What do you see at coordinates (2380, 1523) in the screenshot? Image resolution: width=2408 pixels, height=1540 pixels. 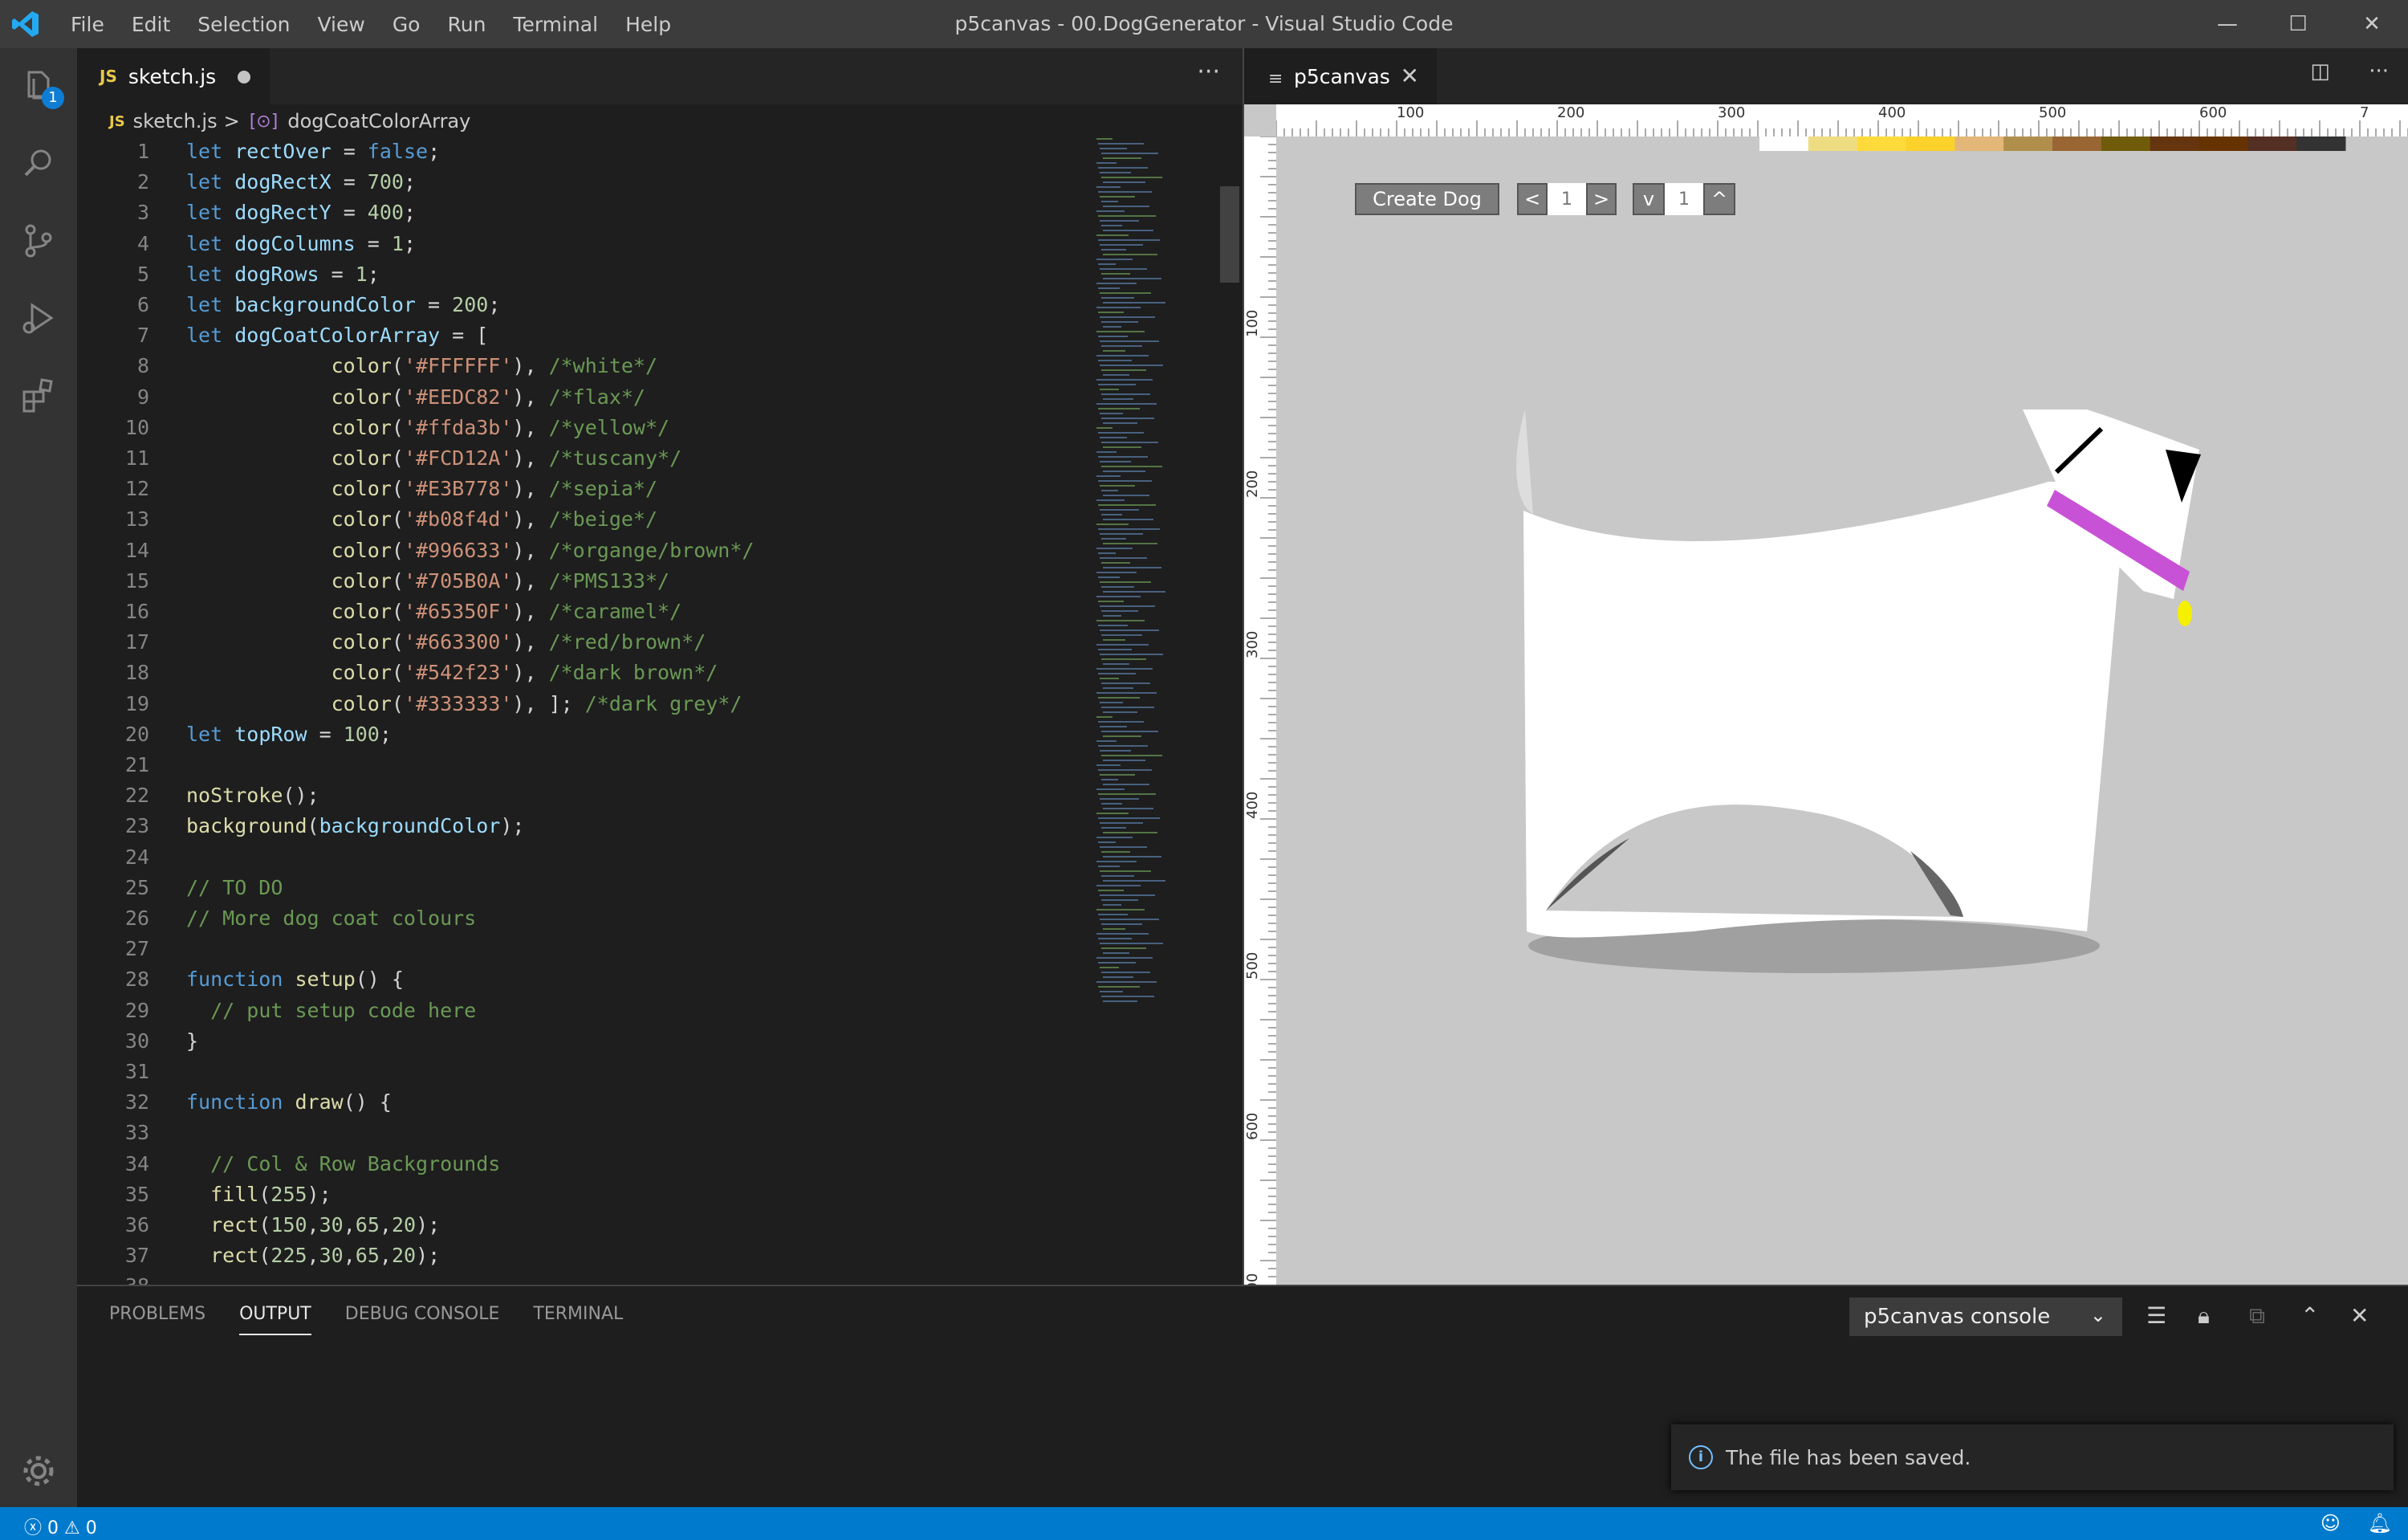 I see `notifications-bell-icon: 🔔︎` at bounding box center [2380, 1523].